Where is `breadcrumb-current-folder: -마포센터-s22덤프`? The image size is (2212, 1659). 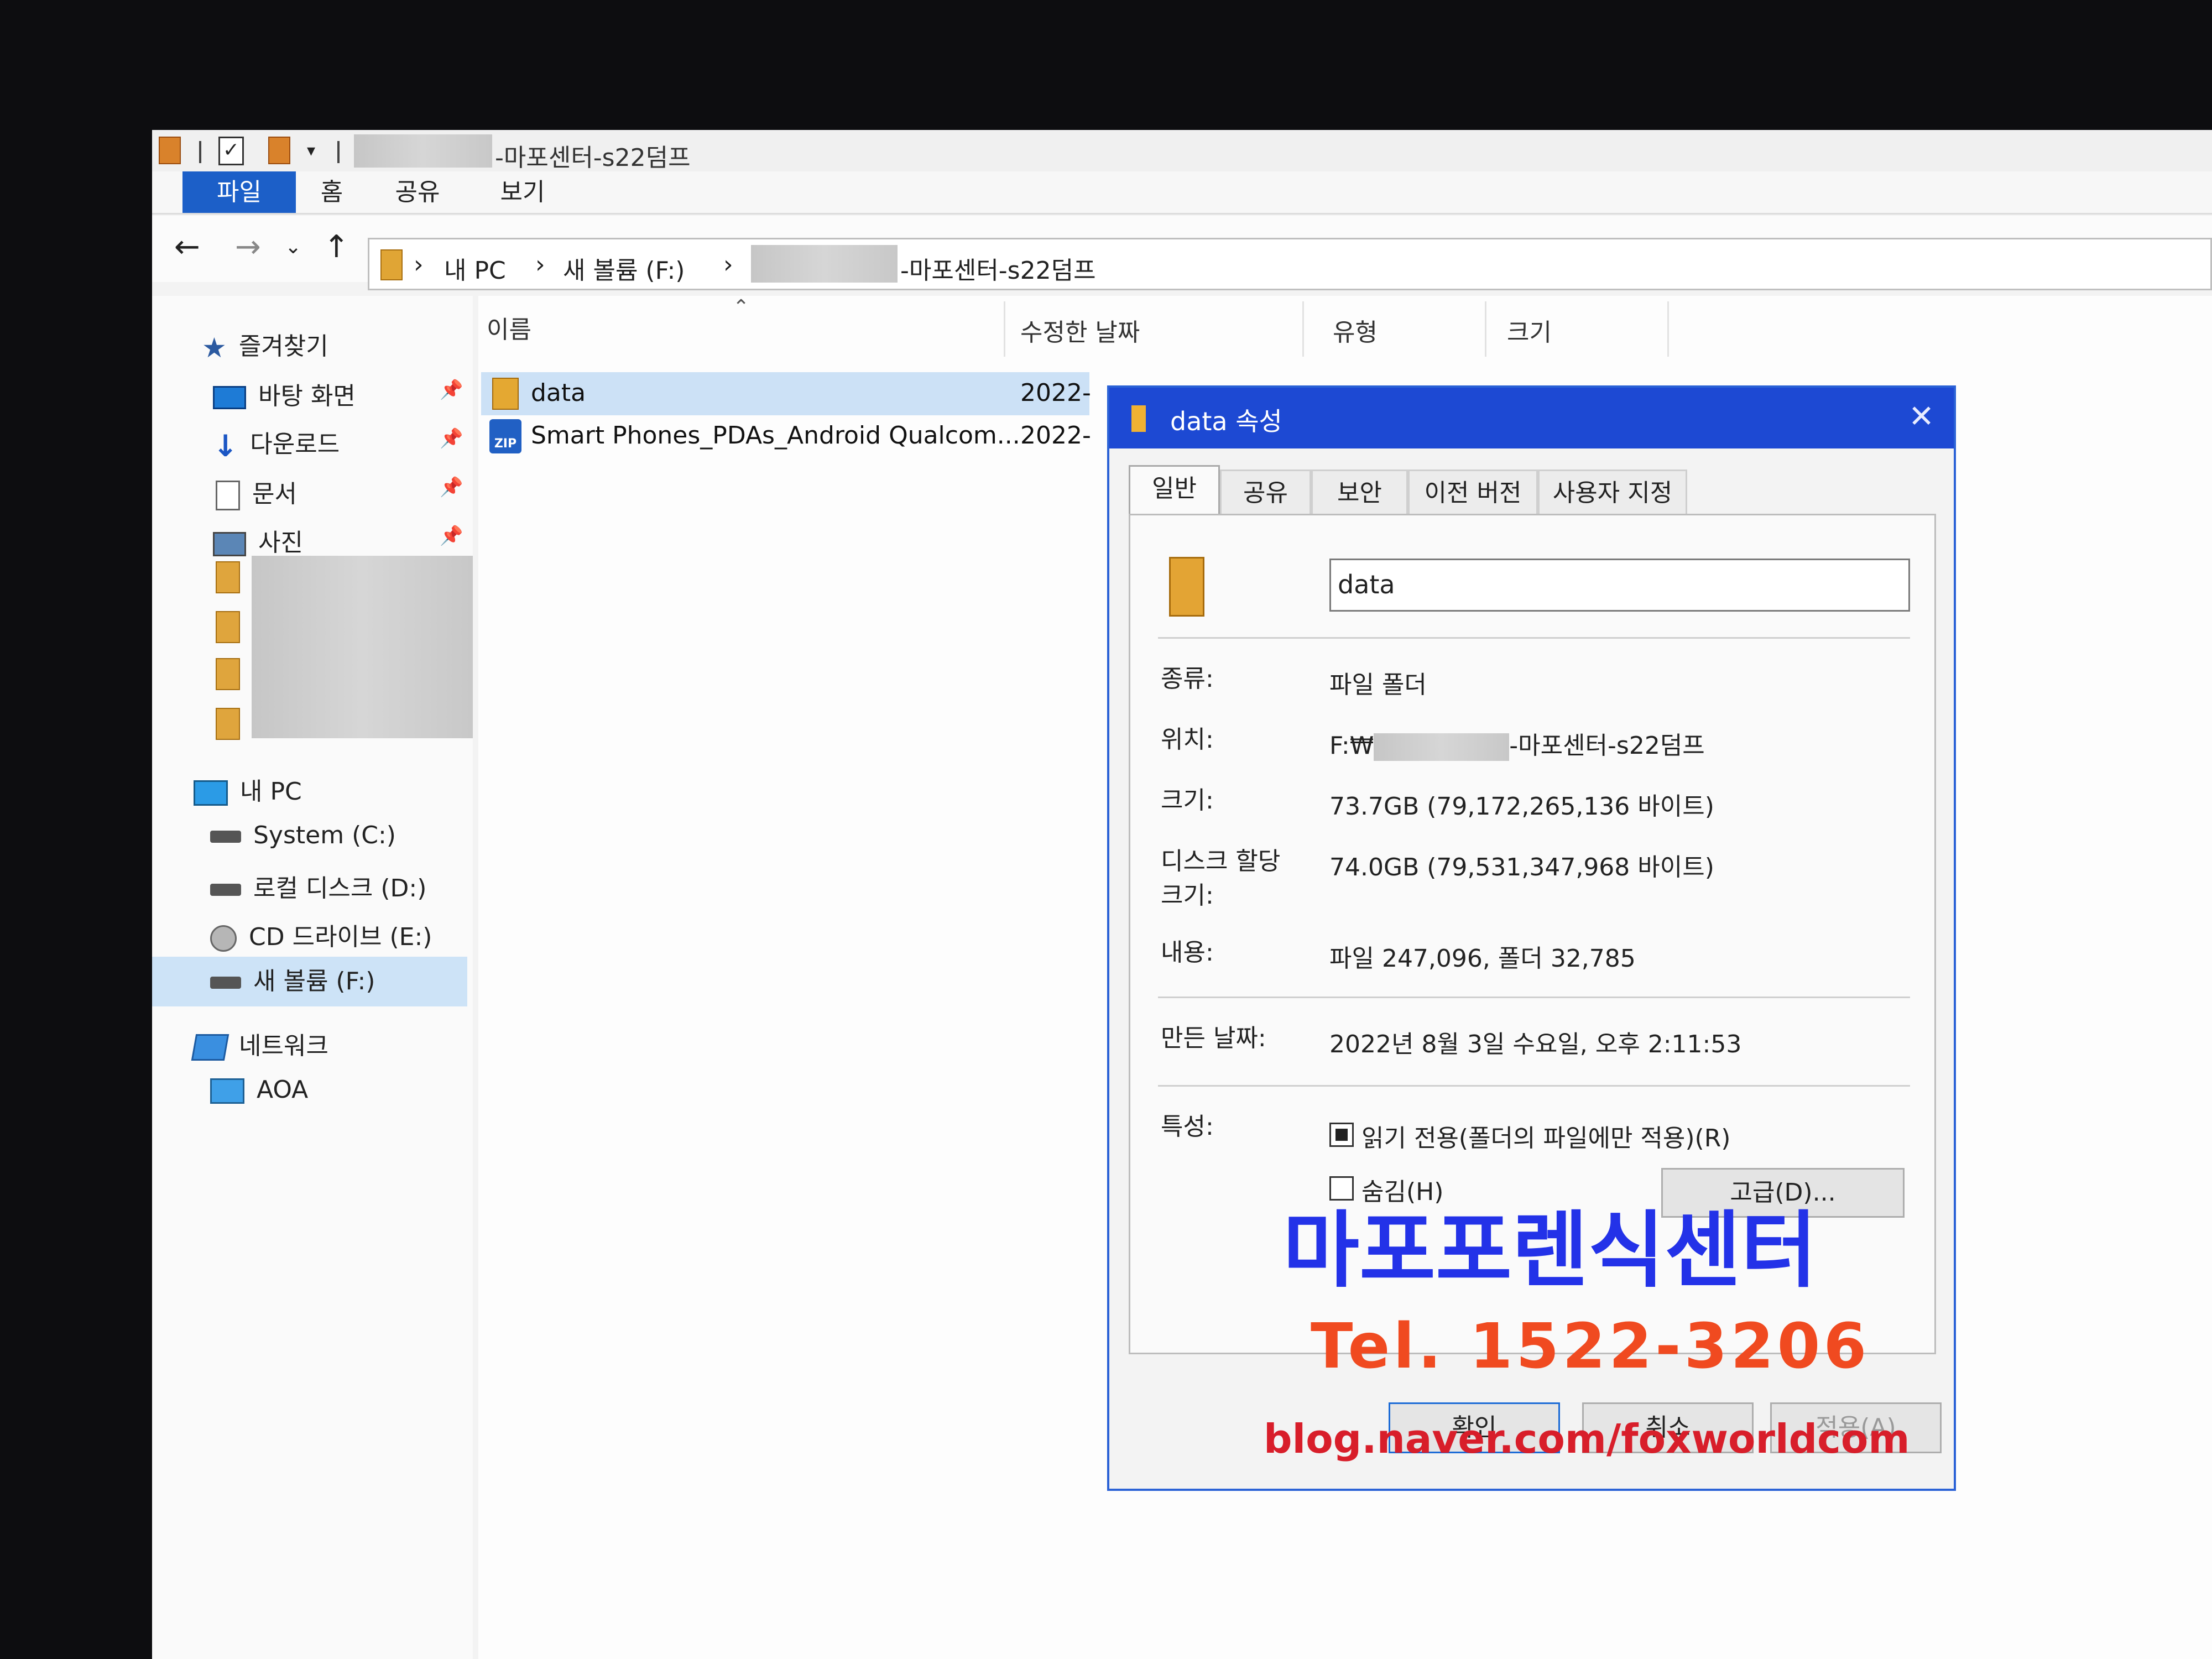
breadcrumb-current-folder: -마포센터-s22덤프 is located at coordinates (998, 268).